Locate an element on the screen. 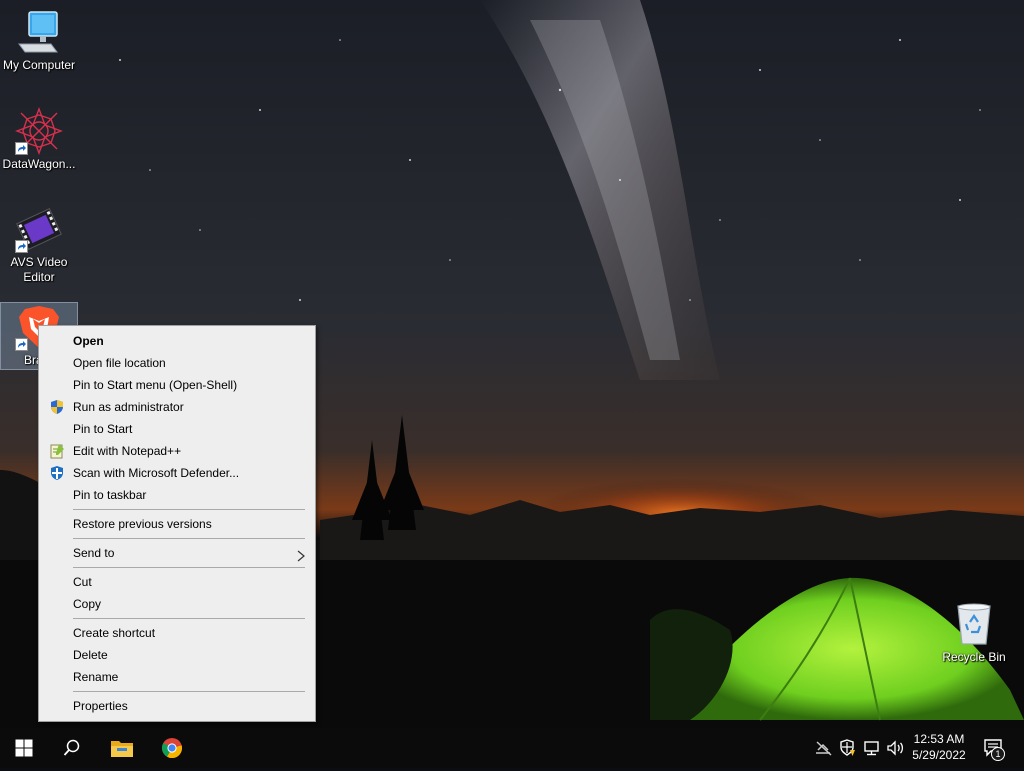 This screenshot has width=1024, height=771. security-warning-icon is located at coordinates (848, 748).